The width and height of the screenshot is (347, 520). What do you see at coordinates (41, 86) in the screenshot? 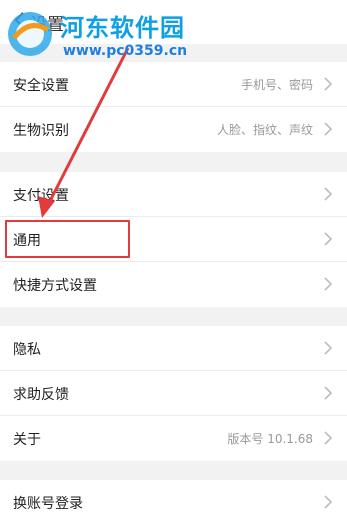
I see `row-label: 安全设置` at bounding box center [41, 86].